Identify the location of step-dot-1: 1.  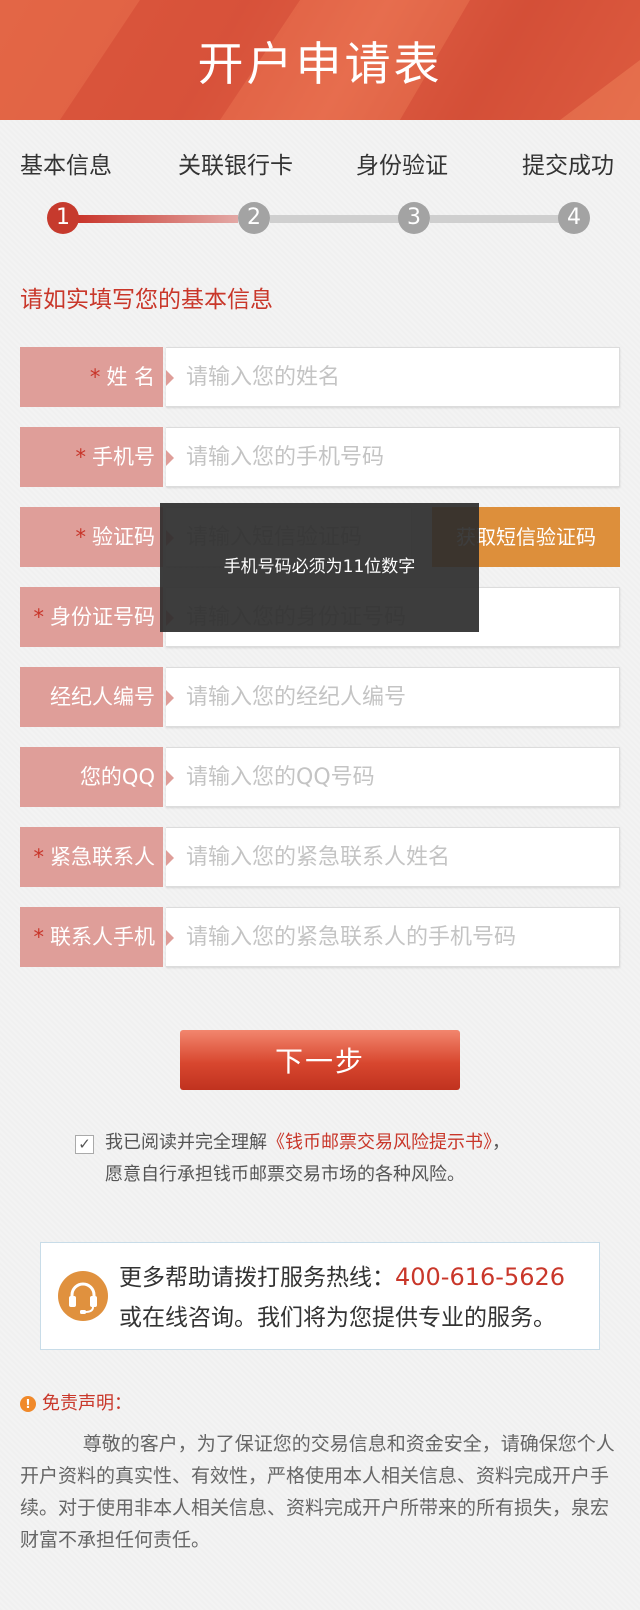
(63, 218).